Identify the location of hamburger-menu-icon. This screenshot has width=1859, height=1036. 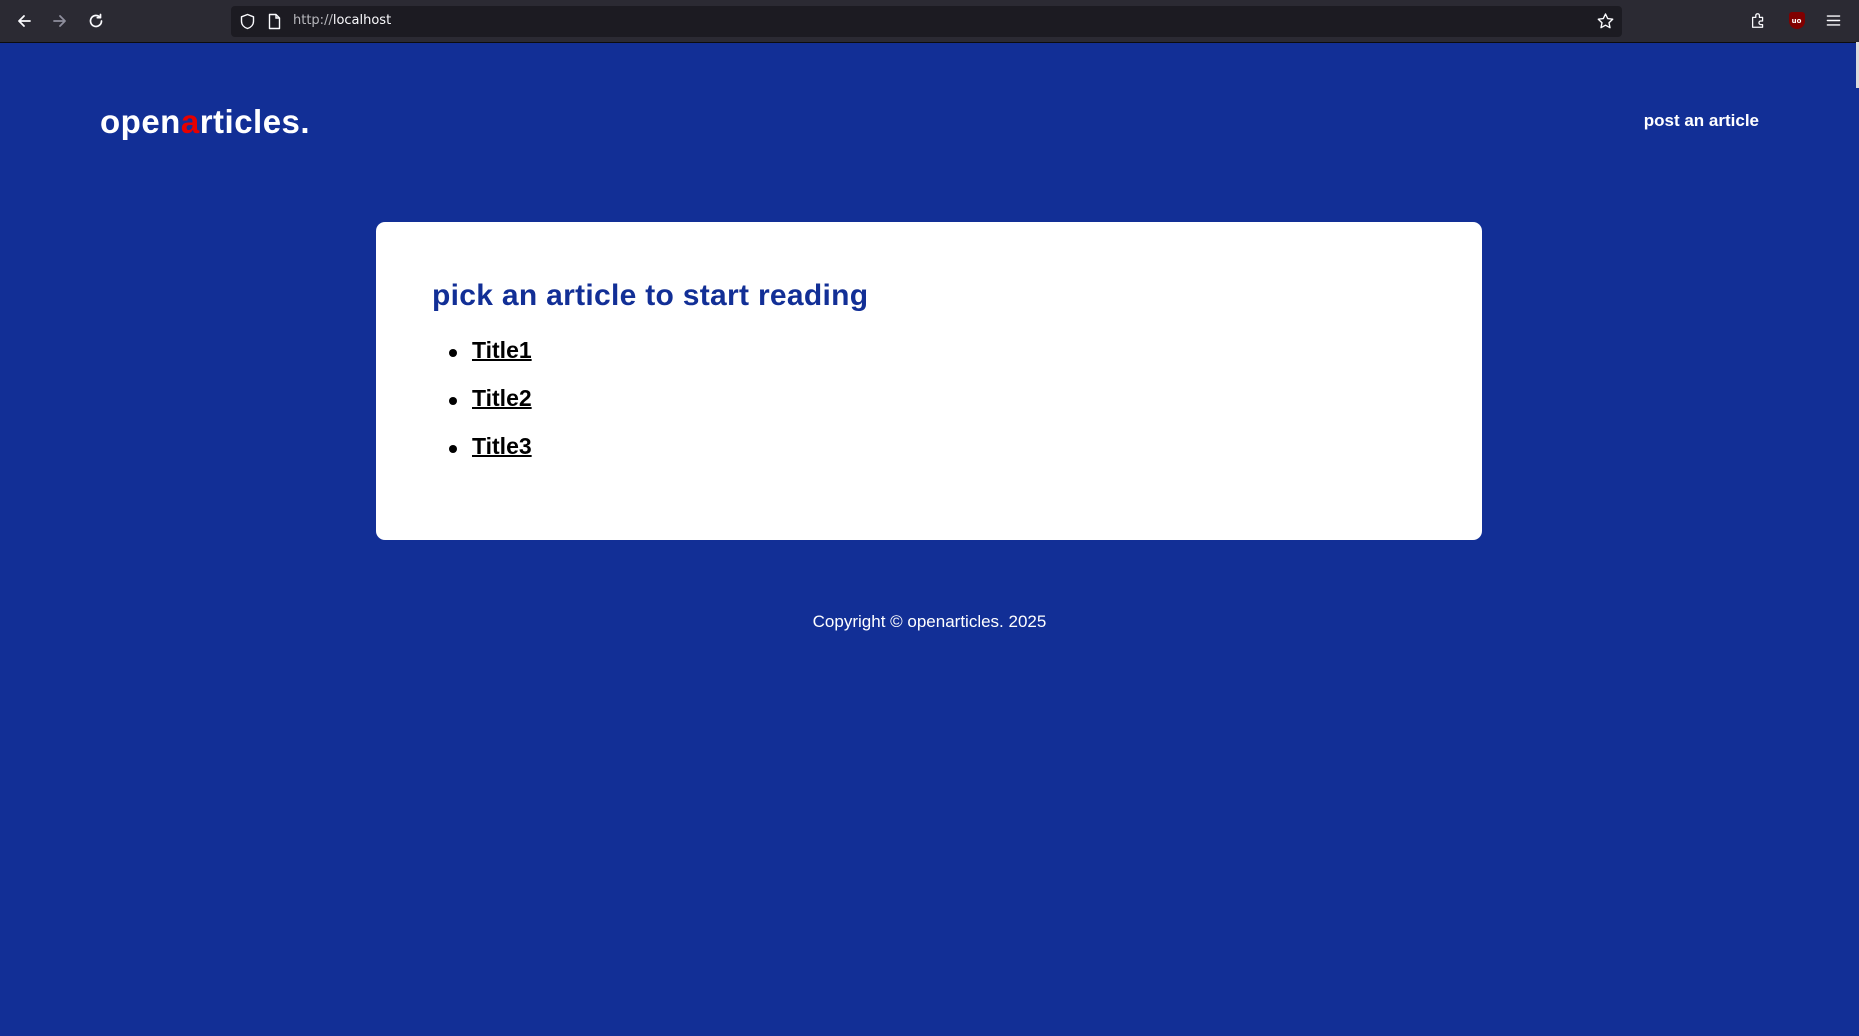
(1833, 20).